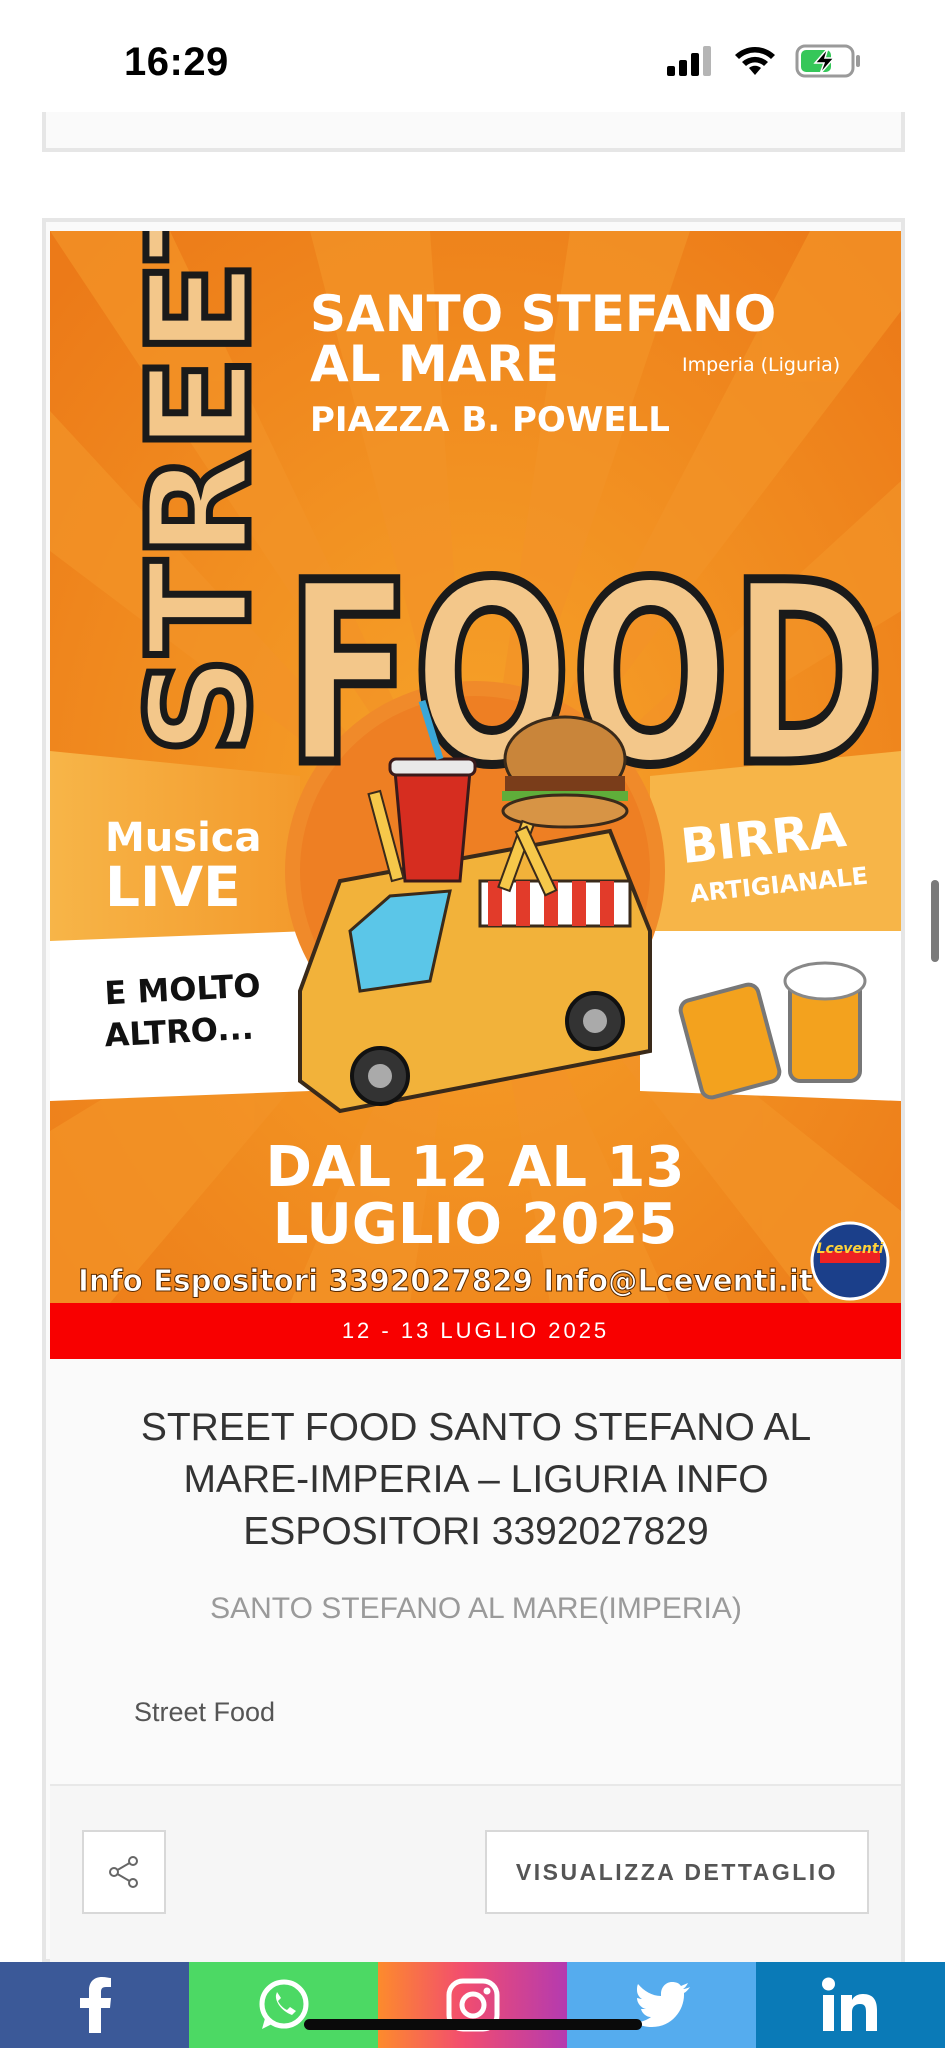 This screenshot has width=945, height=2048. I want to click on poster-region: Imperia (Liguria), so click(761, 365).